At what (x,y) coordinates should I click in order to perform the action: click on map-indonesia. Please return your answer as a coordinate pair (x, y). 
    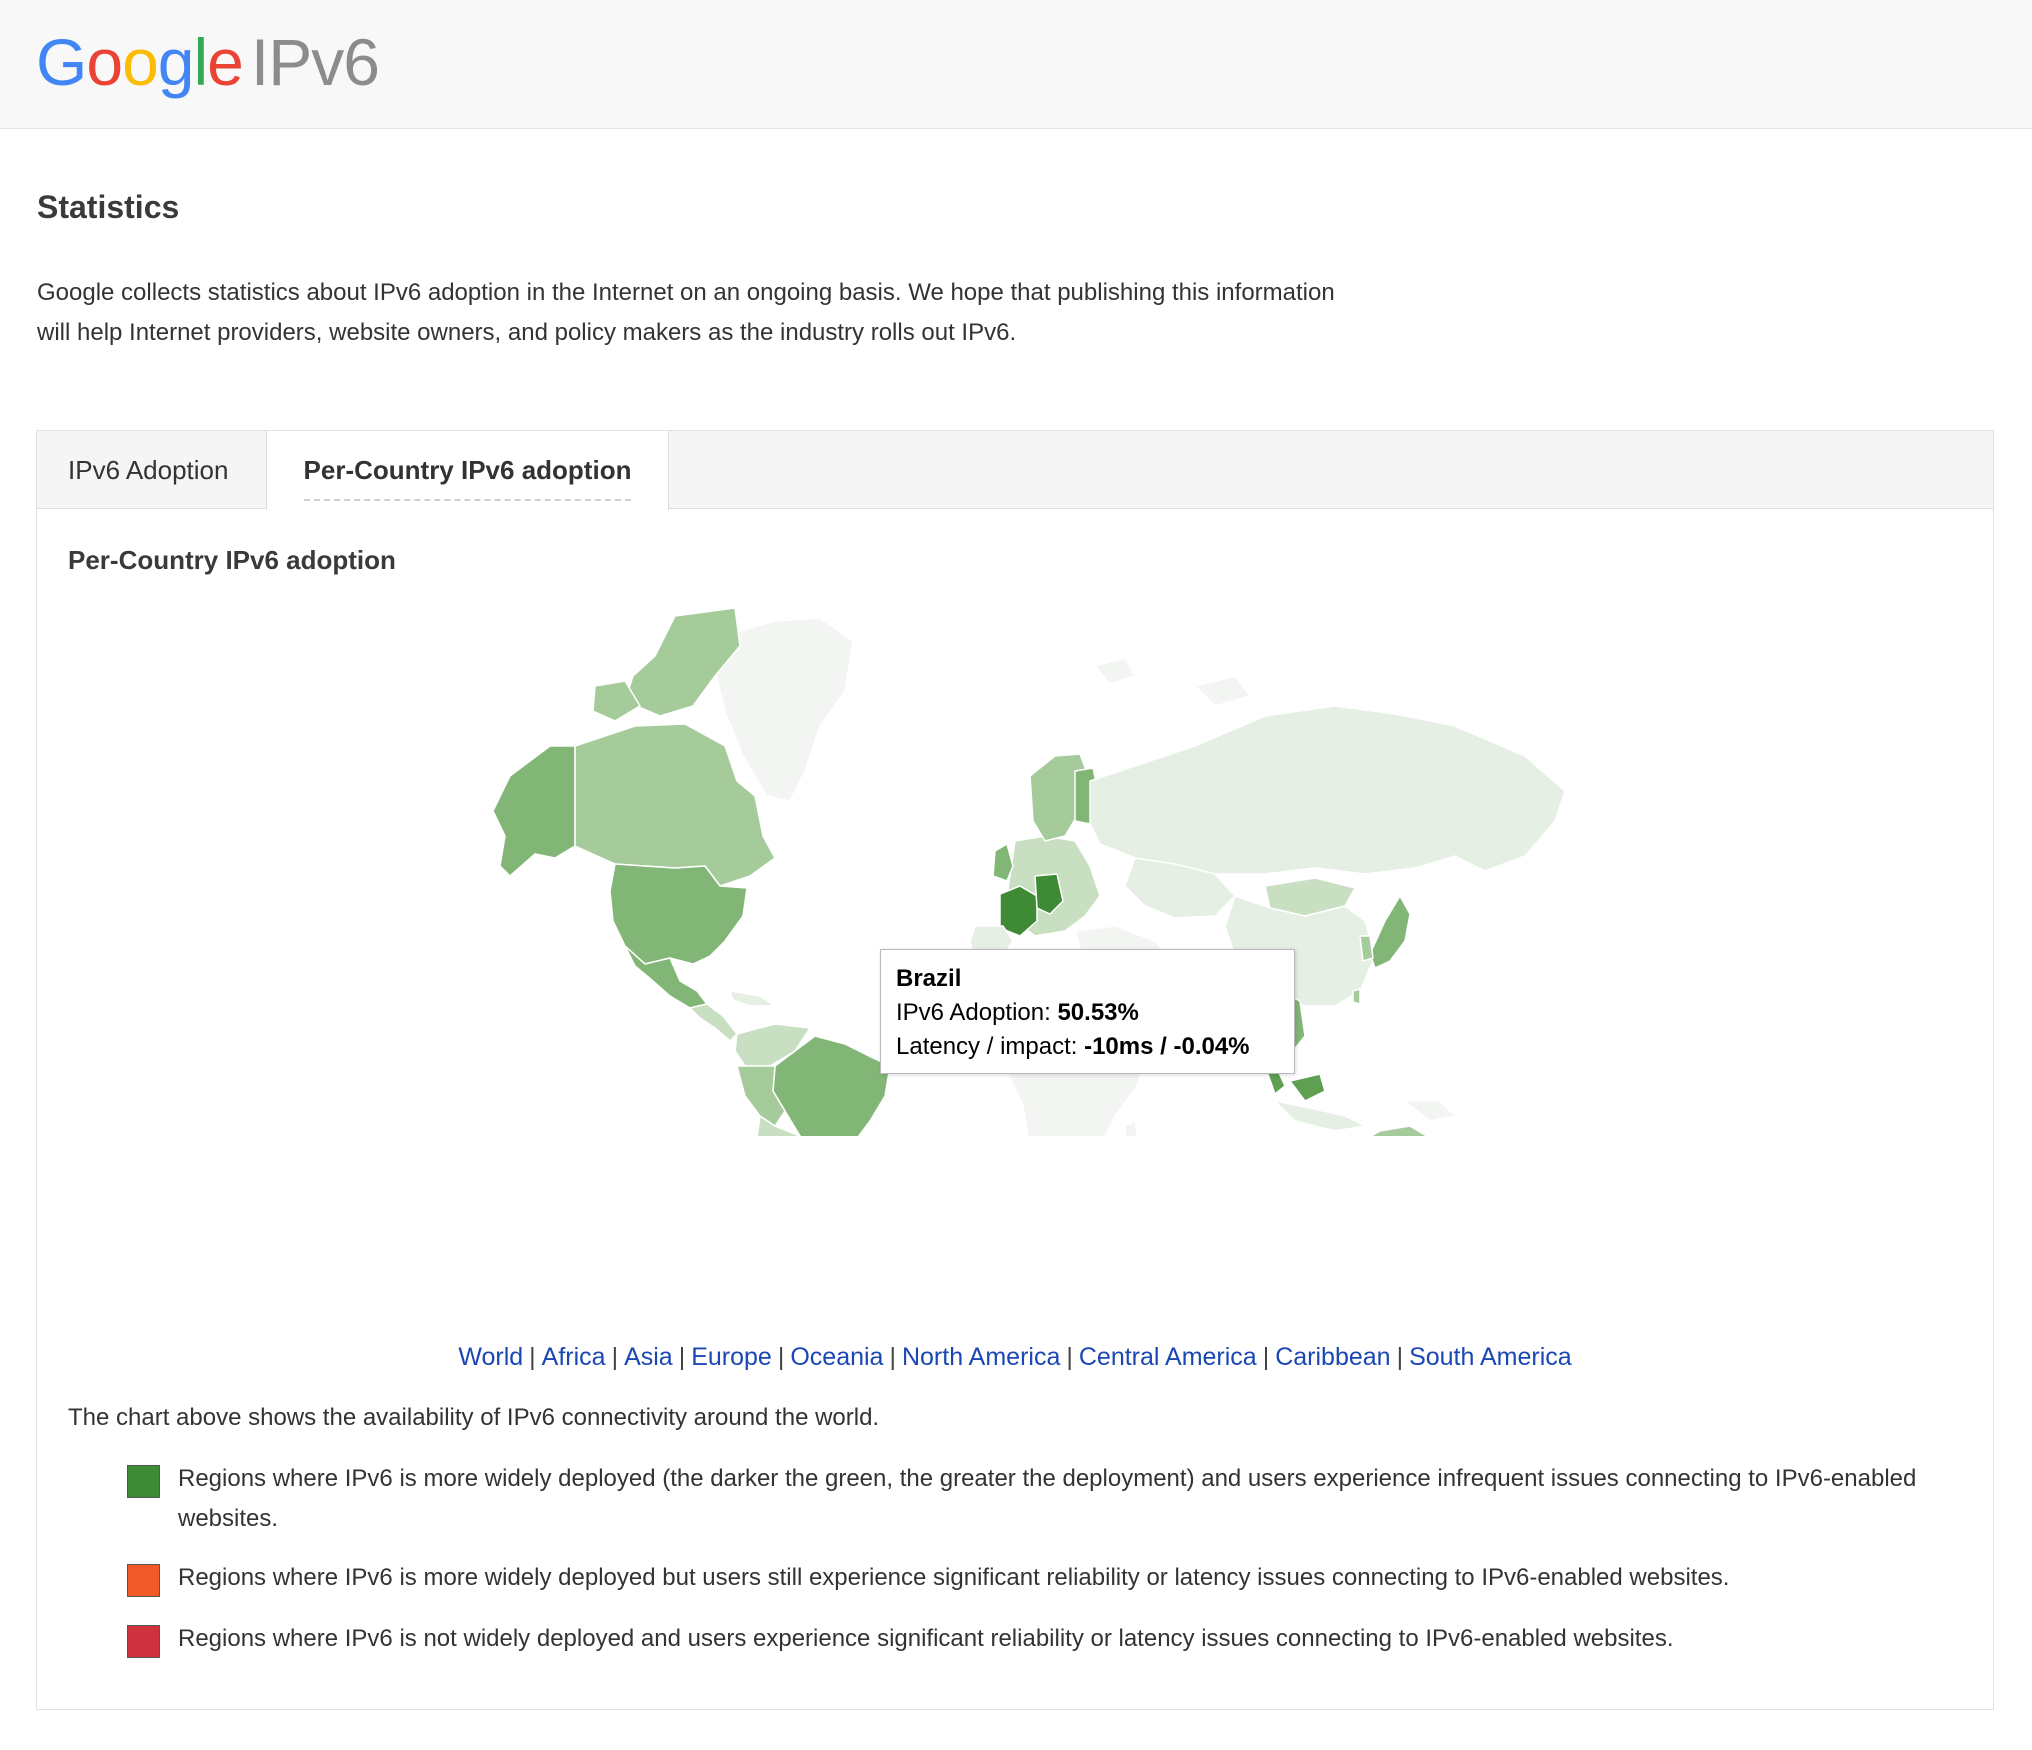
    Looking at the image, I should click on (1320, 1116).